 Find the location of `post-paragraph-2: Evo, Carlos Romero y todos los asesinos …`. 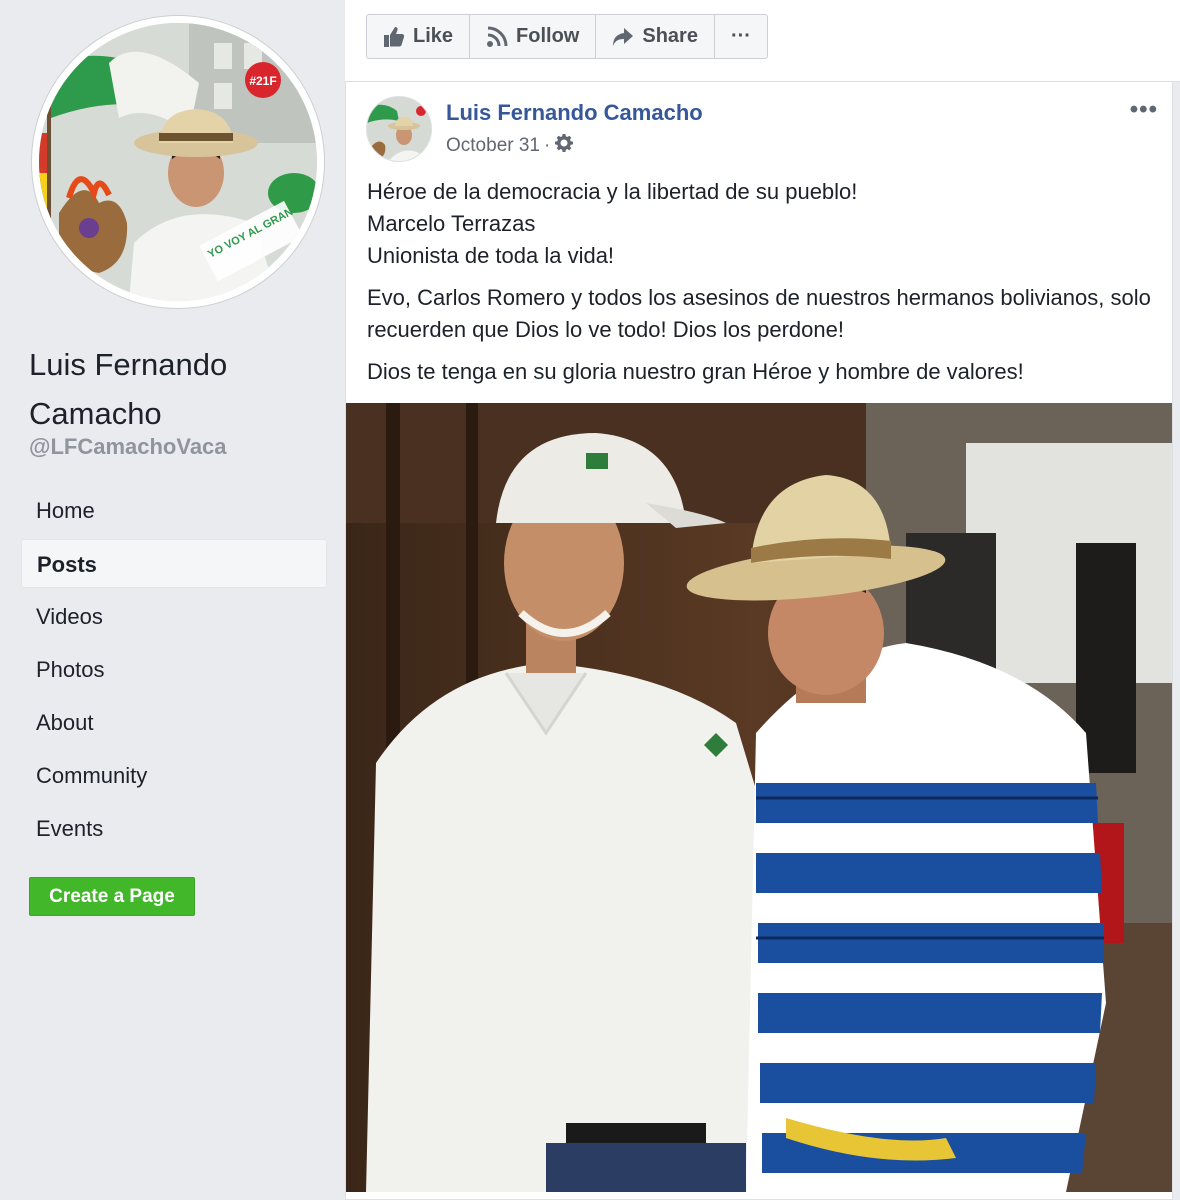

post-paragraph-2: Evo, Carlos Romero y todos los asesinos … is located at coordinates (759, 313).